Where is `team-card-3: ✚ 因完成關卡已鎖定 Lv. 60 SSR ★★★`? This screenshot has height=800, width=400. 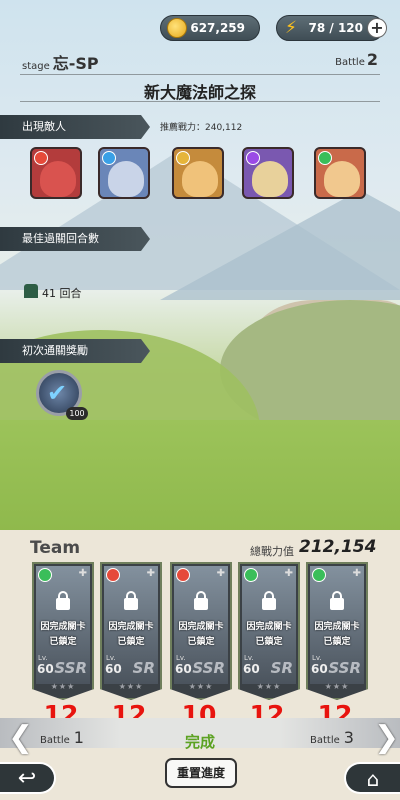
team-card-3: ✚ 因完成關卡已鎖定 Lv. 60 SSR ★★★ is located at coordinates (201, 631).